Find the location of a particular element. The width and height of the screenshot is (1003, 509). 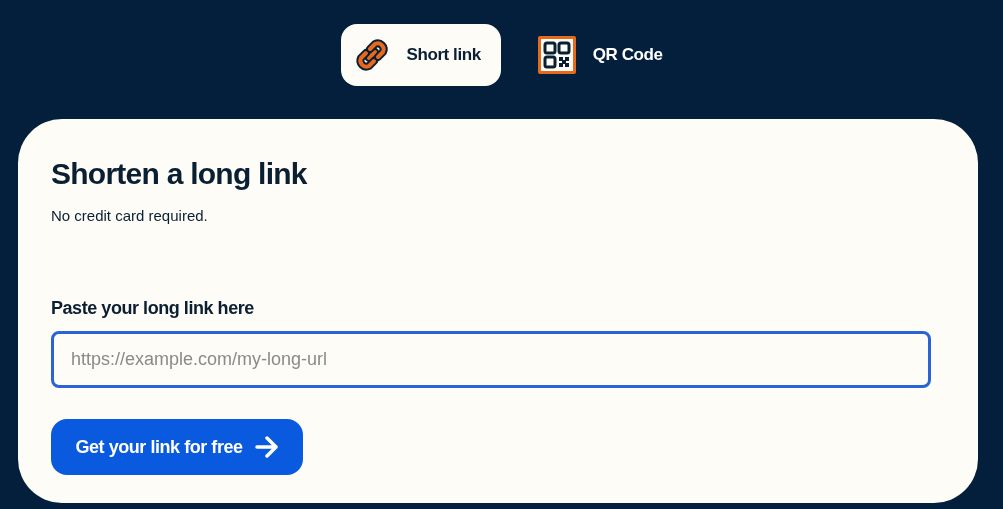

qr-code-icon is located at coordinates (556, 55).